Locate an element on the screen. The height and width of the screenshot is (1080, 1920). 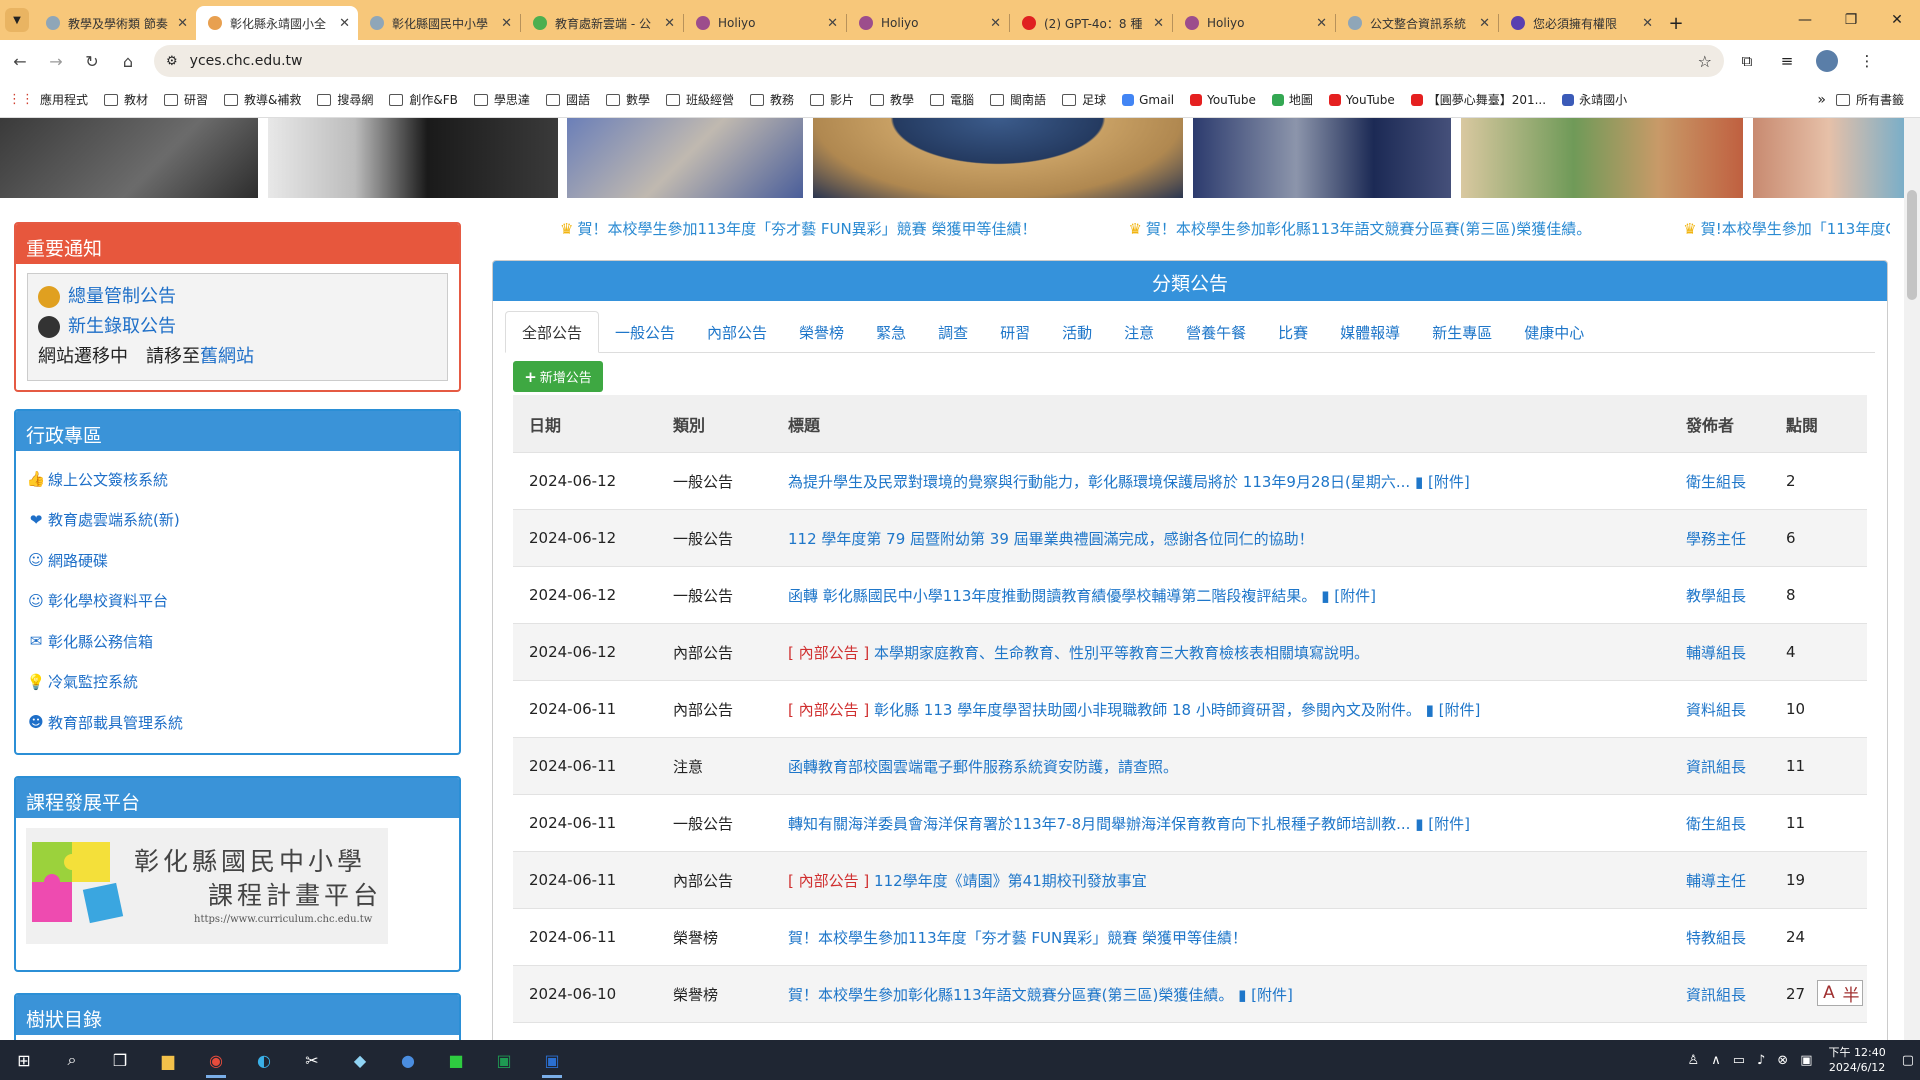
cell-publisher: 資料組長 is located at coordinates (1736, 709).